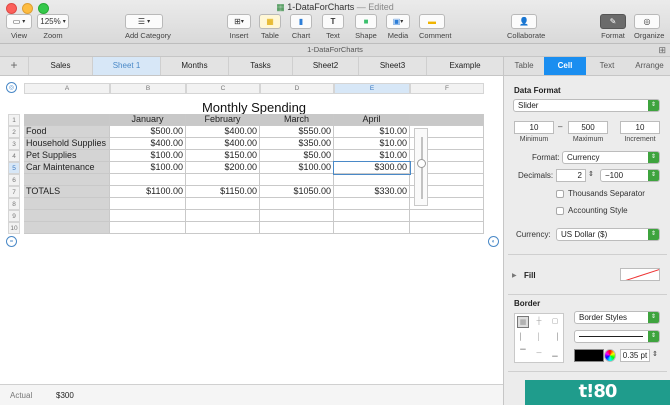  Describe the element at coordinates (392, 66) in the screenshot. I see `tab-sheet3: Sheet3` at that location.